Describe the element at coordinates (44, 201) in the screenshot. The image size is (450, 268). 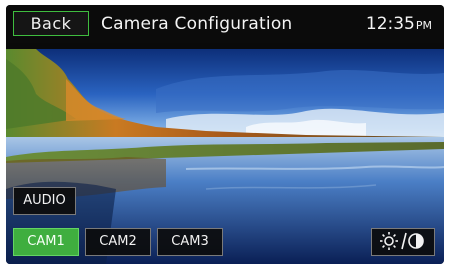
I see `audio-button: AUDIO` at that location.